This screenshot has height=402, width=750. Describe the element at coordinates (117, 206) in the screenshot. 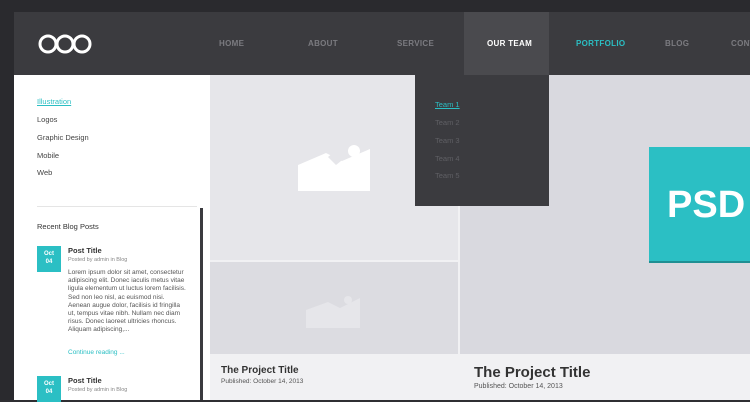

I see `sidebar-divider` at that location.